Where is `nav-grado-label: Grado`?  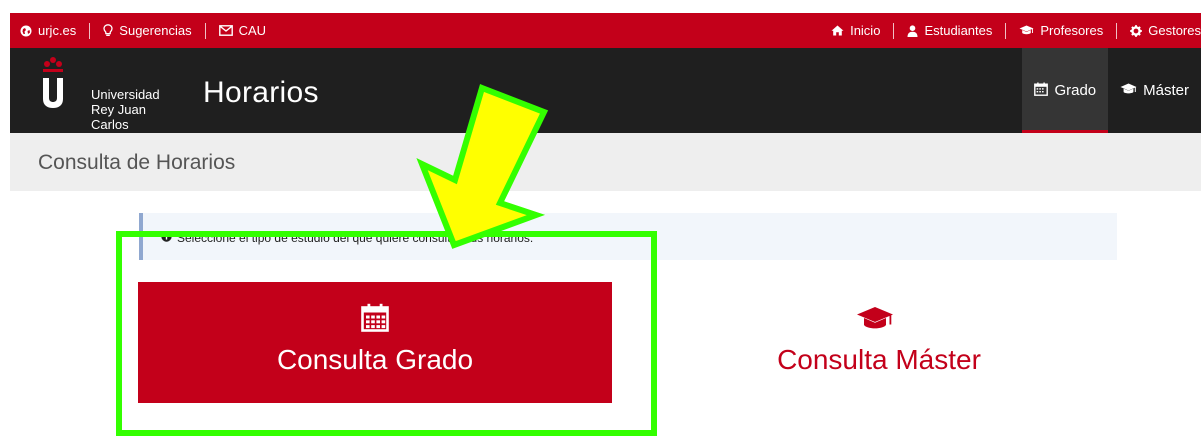
nav-grado-label: Grado is located at coordinates (1075, 90).